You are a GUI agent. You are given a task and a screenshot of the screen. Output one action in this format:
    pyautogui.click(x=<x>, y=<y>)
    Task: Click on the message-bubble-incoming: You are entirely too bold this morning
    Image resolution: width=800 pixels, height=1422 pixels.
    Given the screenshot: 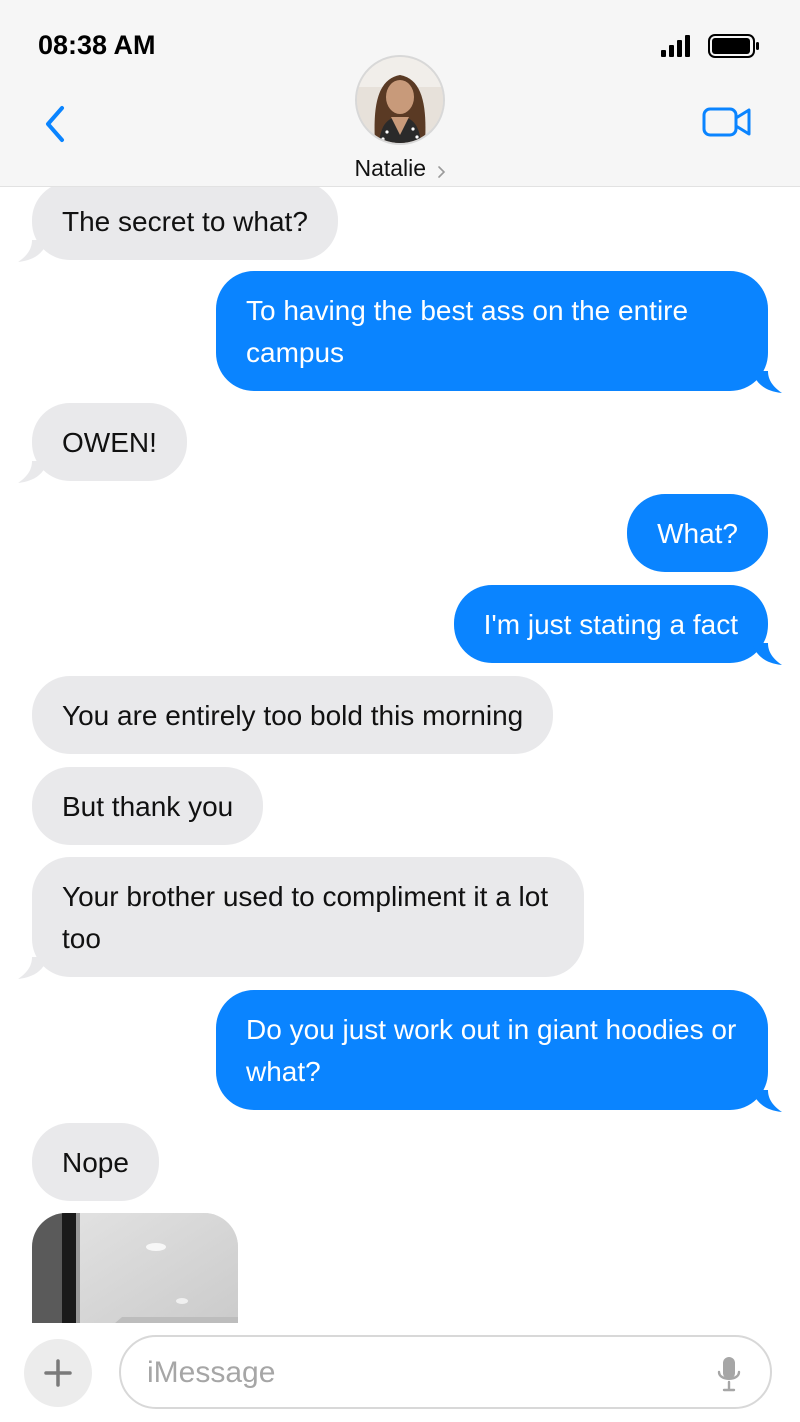 What is the action you would take?
    pyautogui.click(x=293, y=715)
    